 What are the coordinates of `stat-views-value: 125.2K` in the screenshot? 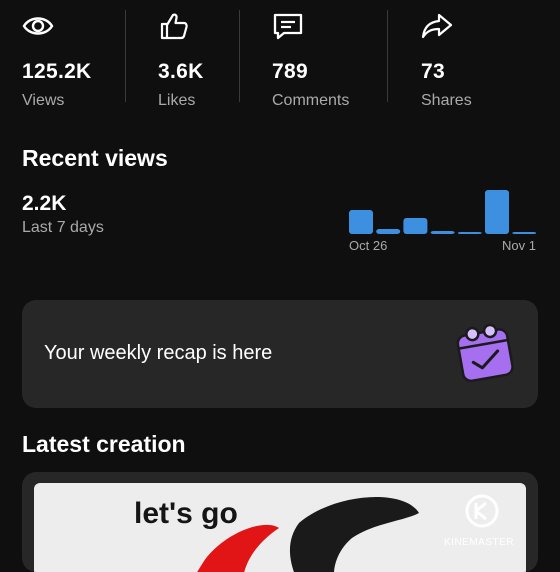 It's located at (57, 71).